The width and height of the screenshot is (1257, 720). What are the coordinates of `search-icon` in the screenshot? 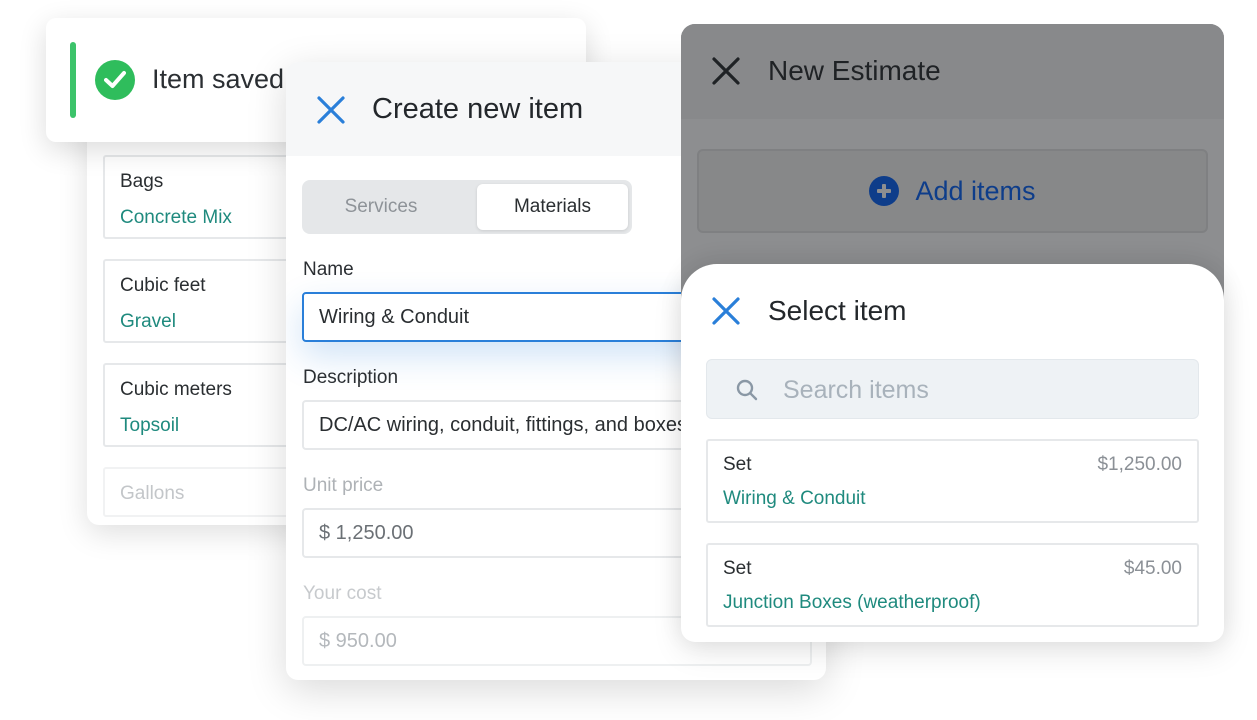 It's located at (747, 390).